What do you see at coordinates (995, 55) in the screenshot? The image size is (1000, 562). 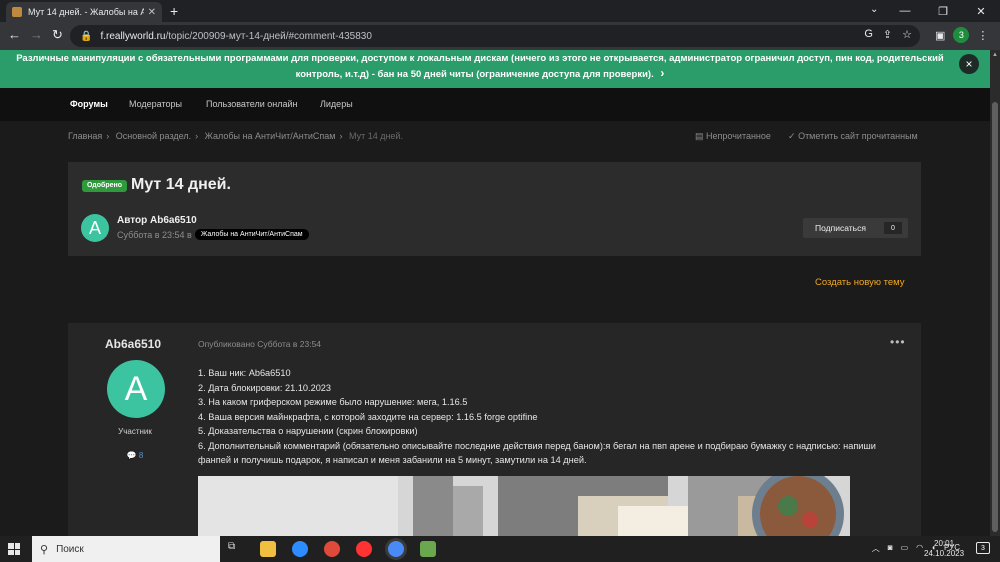 I see `scroll-up-icon: ▲` at bounding box center [995, 55].